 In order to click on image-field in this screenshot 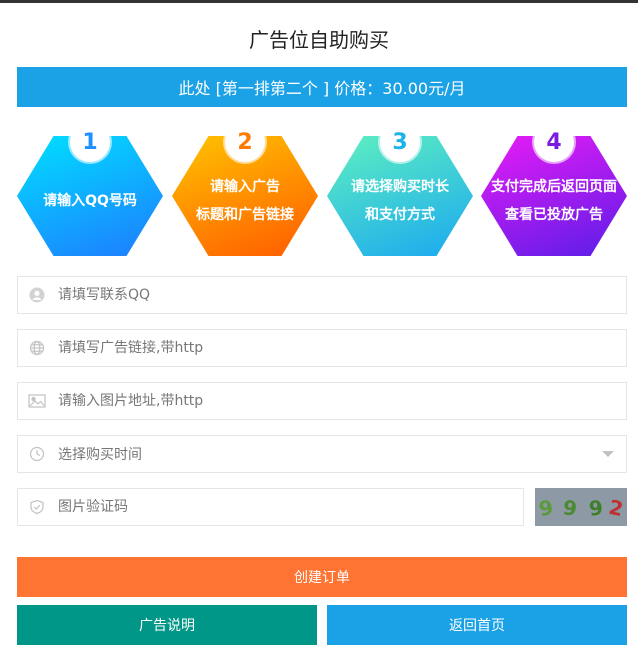, I will do `click(322, 401)`.